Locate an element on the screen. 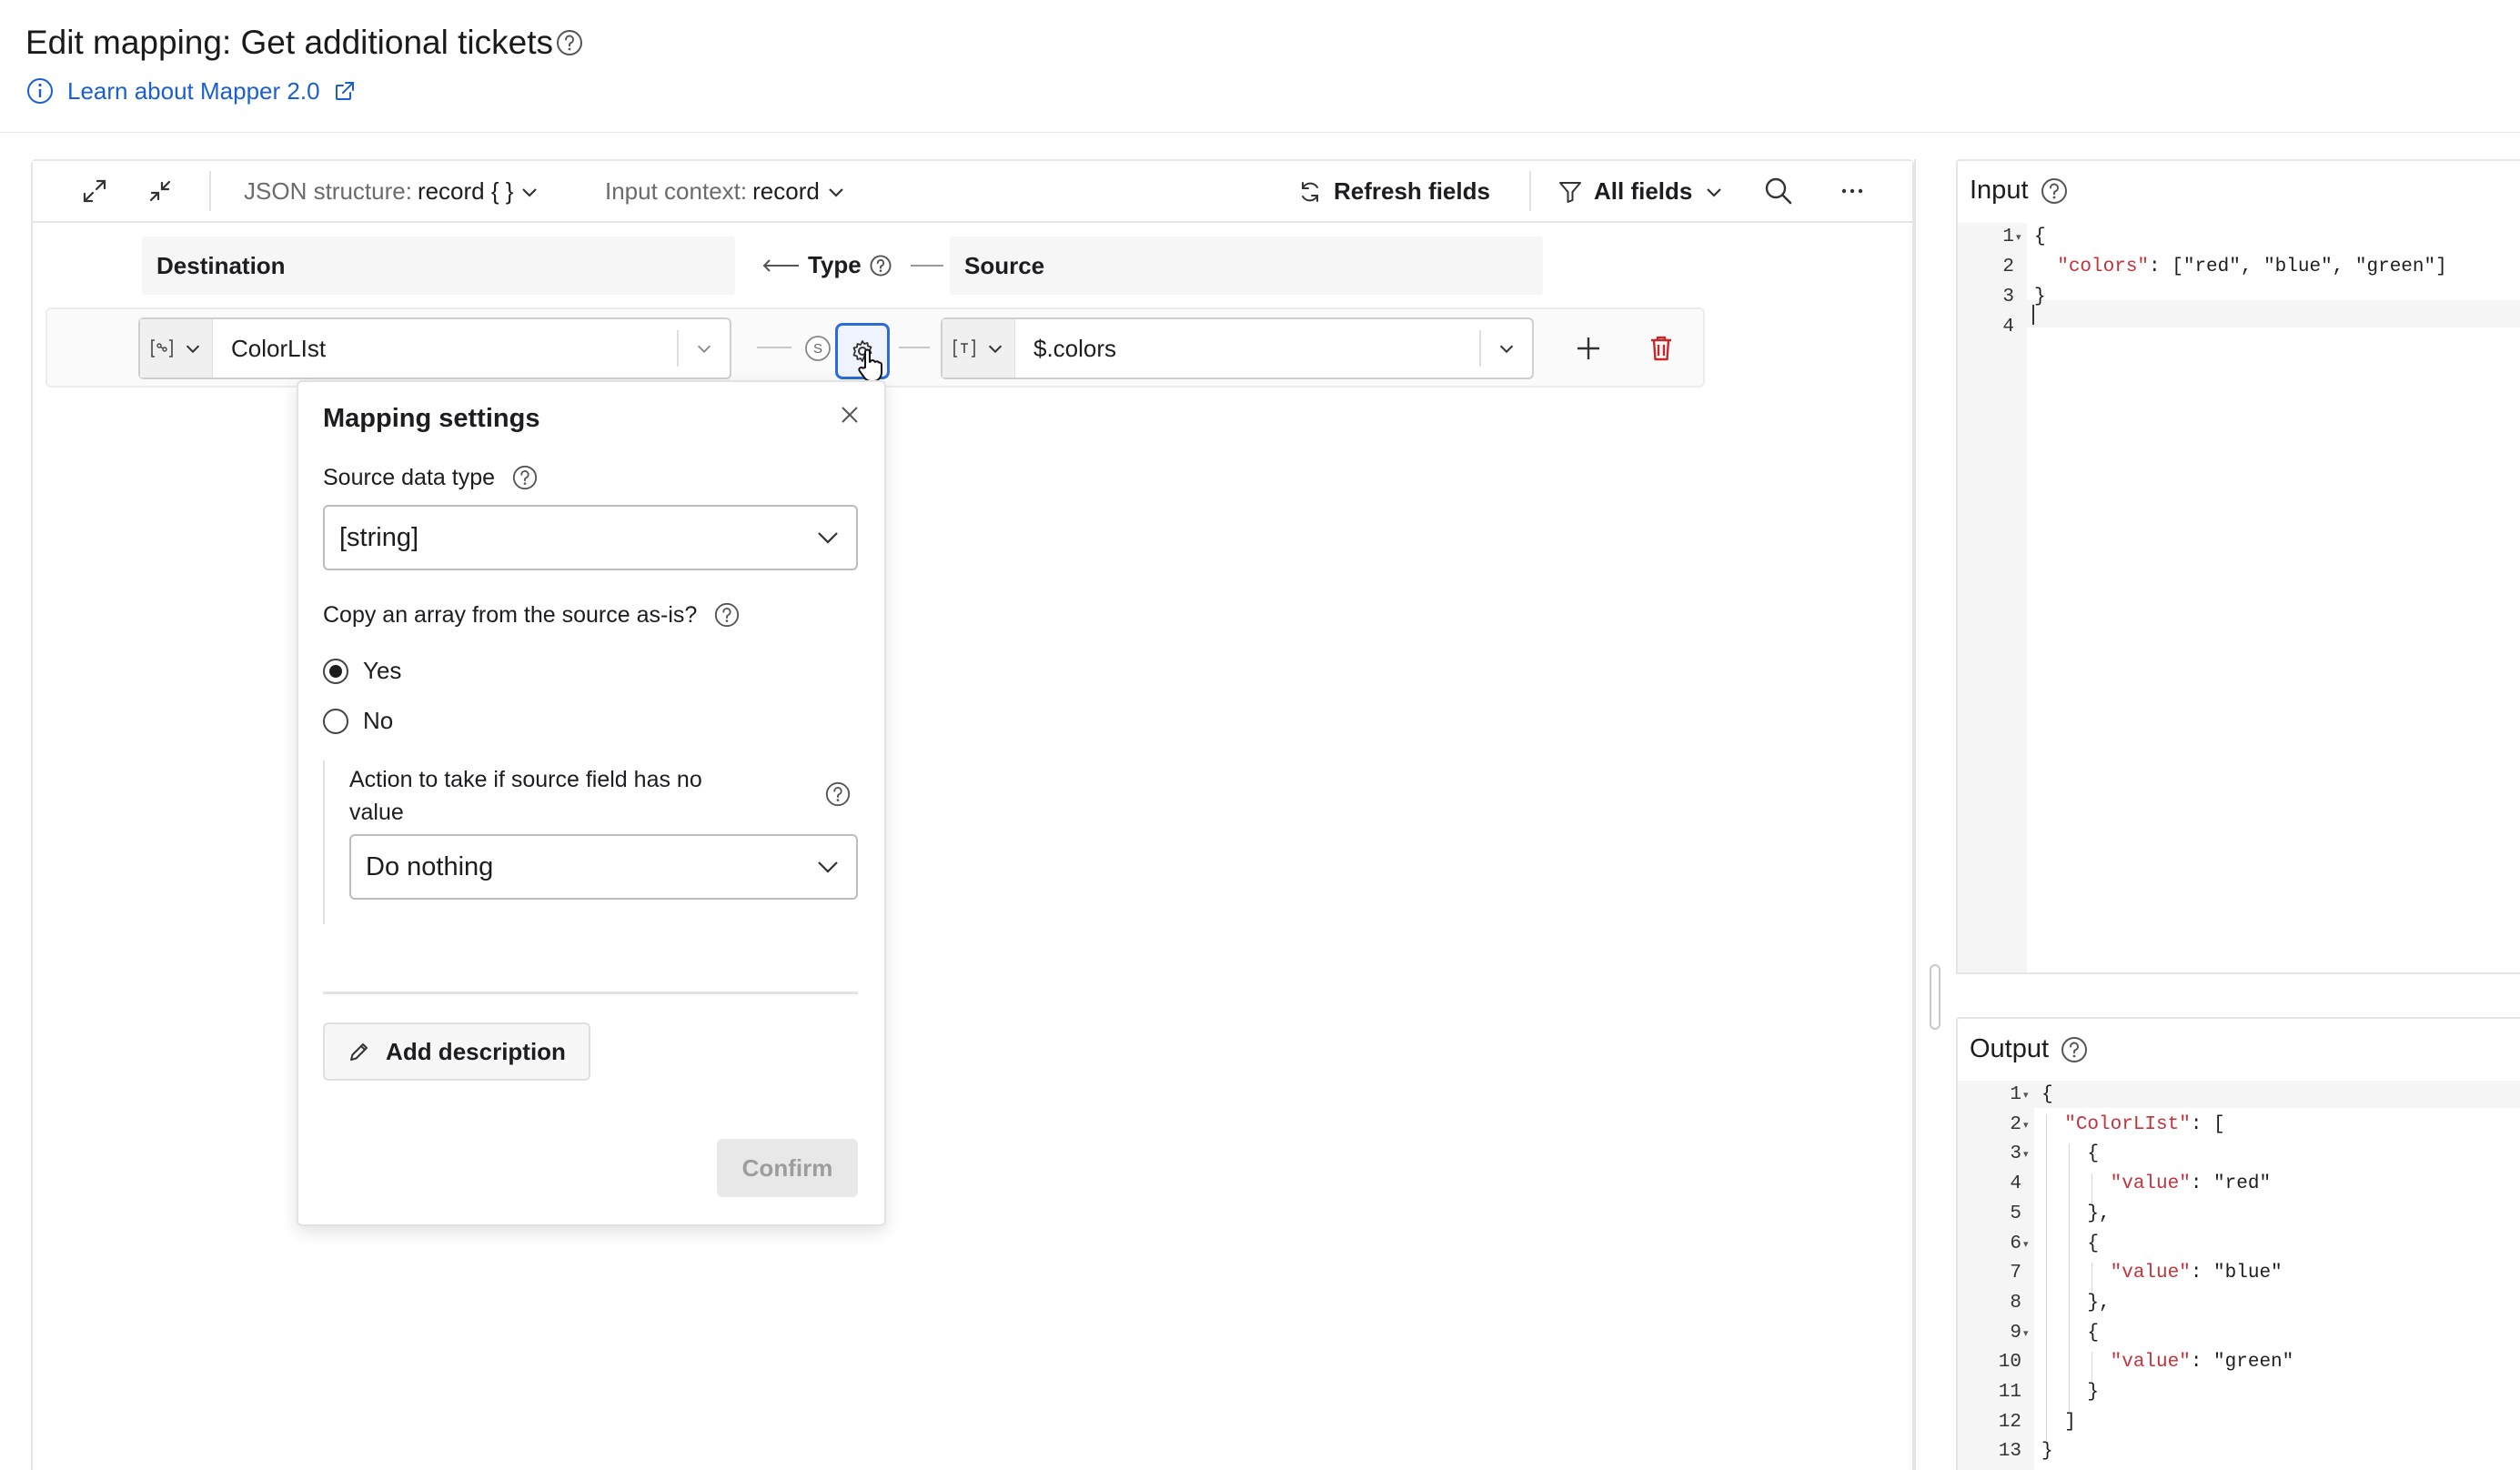  all-fields-filter: All fields is located at coordinates (1641, 191).